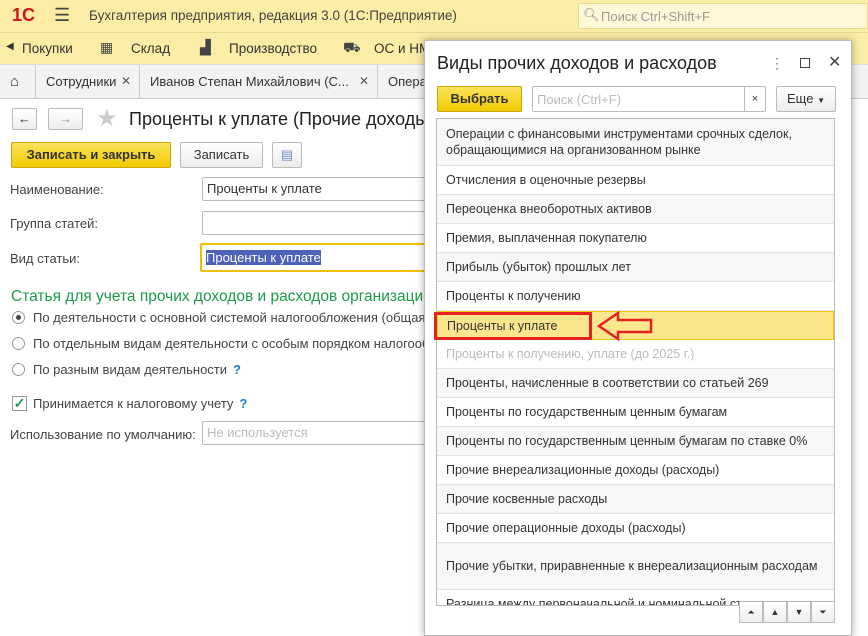  Describe the element at coordinates (140, 403) in the screenshot. I see `tax-checkbox-label: Принимается к налоговому учету?` at that location.